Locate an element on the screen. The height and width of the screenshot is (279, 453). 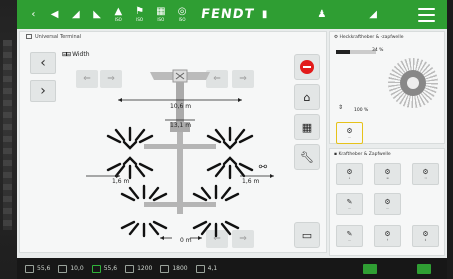
back-icon: ‹ is located at coordinates (33, 15).